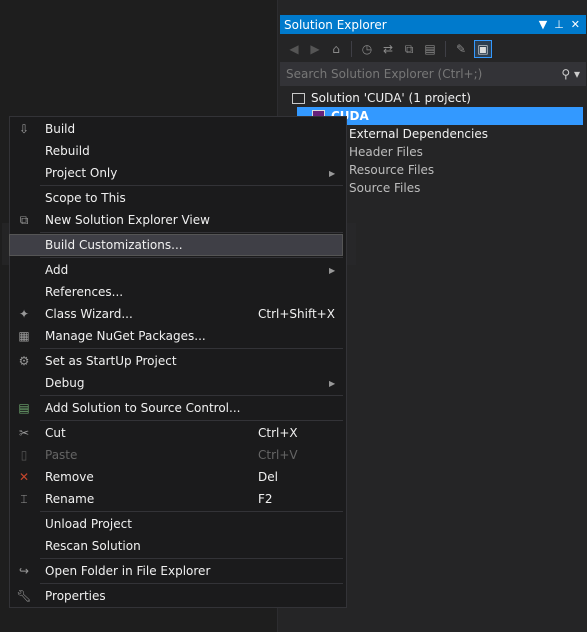 Image resolution: width=587 pixels, height=632 pixels. What do you see at coordinates (24, 361) in the screenshot?
I see `gear-icon: ⚙` at bounding box center [24, 361].